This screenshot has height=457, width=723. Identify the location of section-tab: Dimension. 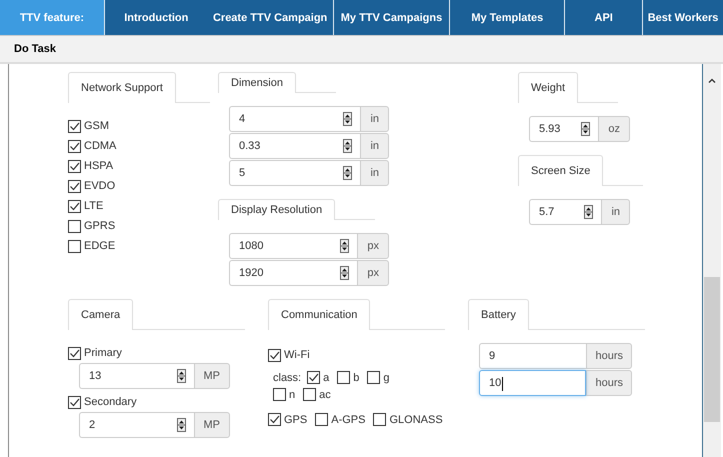
(257, 82).